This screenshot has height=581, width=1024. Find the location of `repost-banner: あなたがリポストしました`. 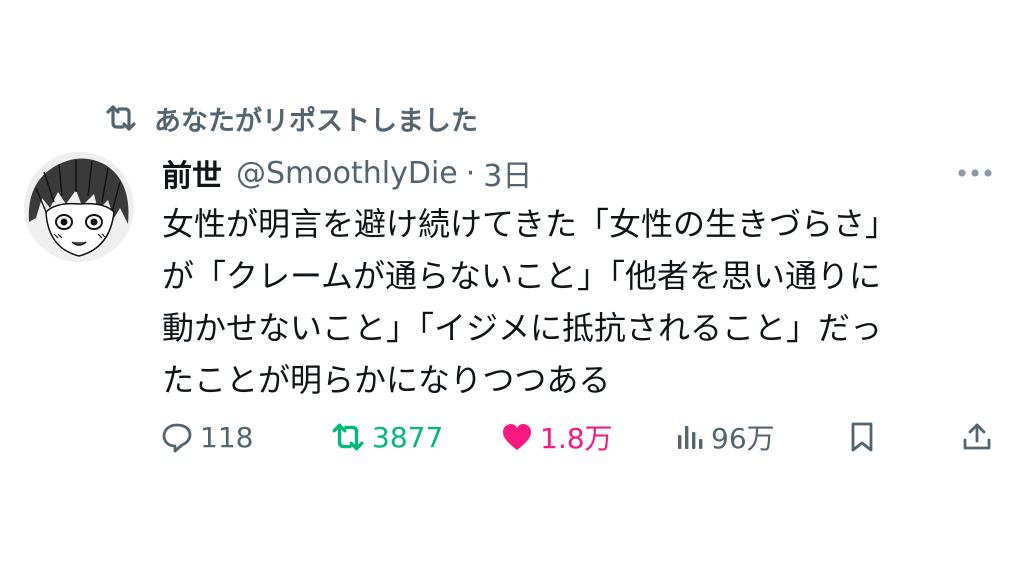

repost-banner: あなたがリポストしました is located at coordinates (291, 118).